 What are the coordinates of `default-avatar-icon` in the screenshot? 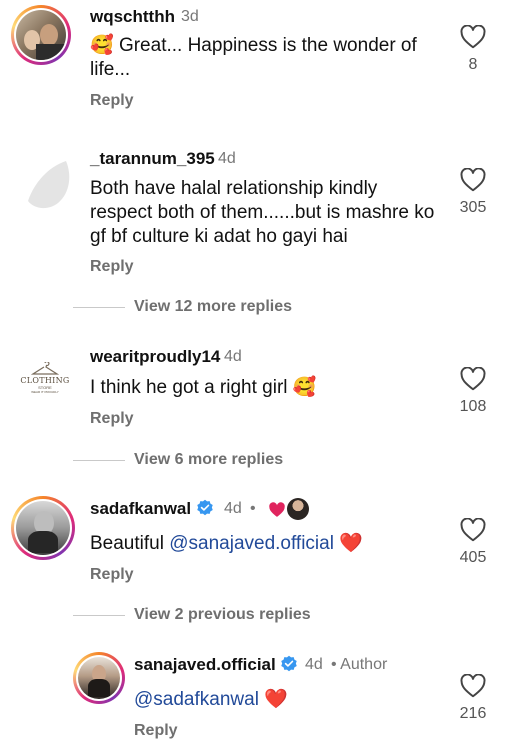 It's located at (49, 185).